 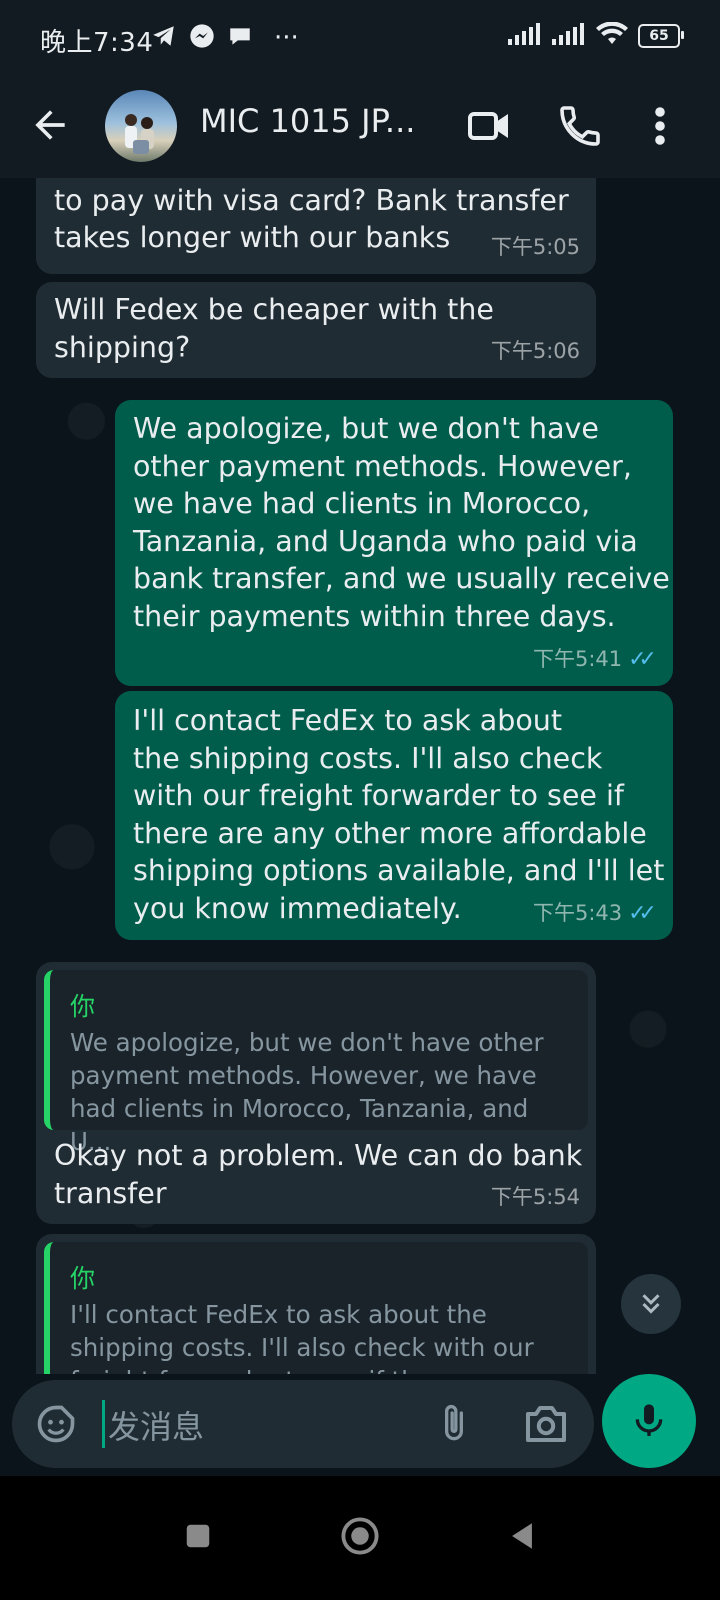 What do you see at coordinates (535, 350) in the screenshot?
I see `message-time: 下午5:06` at bounding box center [535, 350].